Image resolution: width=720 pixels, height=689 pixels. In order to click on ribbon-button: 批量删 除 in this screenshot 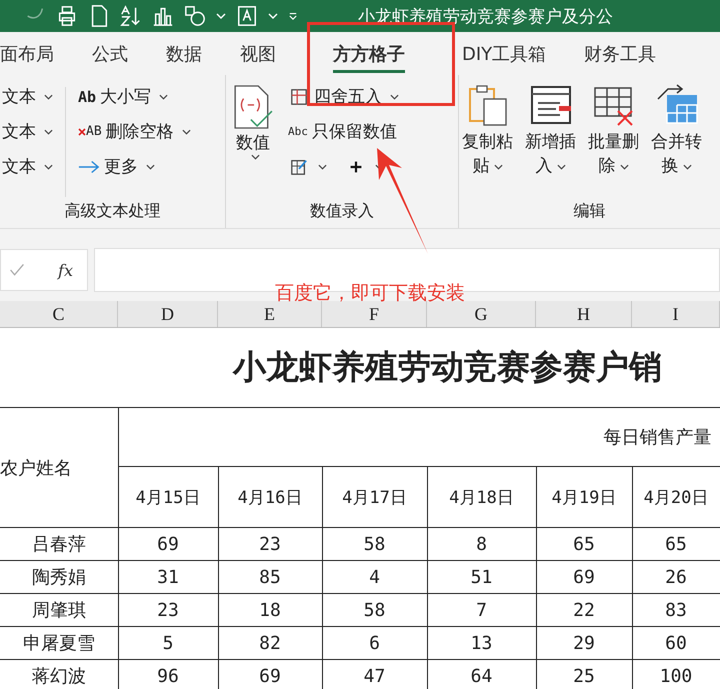, I will do `click(613, 141)`.